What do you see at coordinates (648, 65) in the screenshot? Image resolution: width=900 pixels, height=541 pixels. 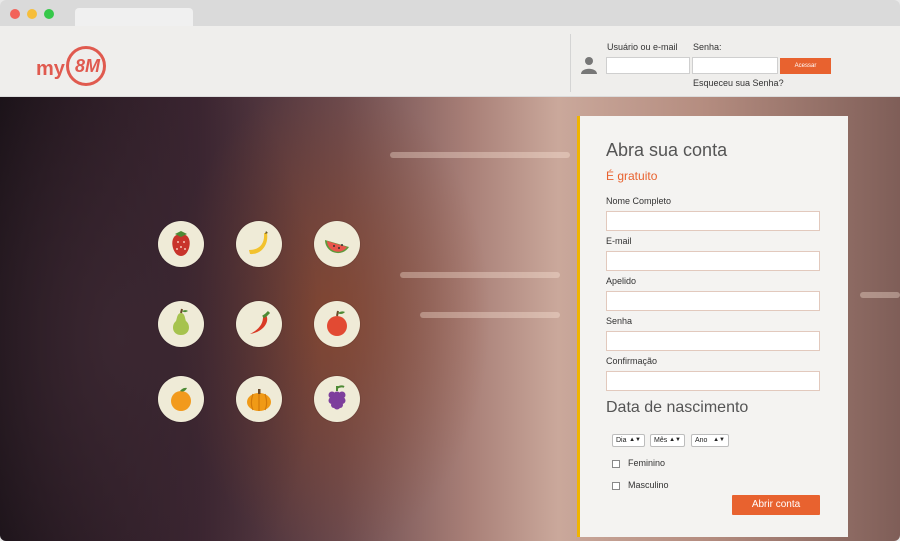 I see `username-input` at bounding box center [648, 65].